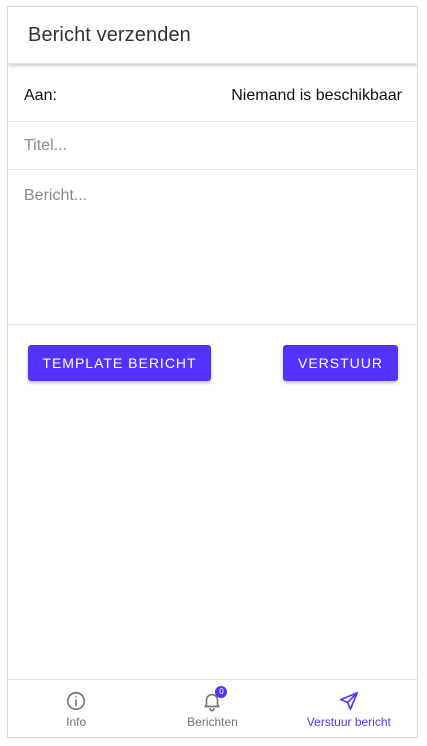  I want to click on tab-send-message: Verstuur bericht, so click(349, 708).